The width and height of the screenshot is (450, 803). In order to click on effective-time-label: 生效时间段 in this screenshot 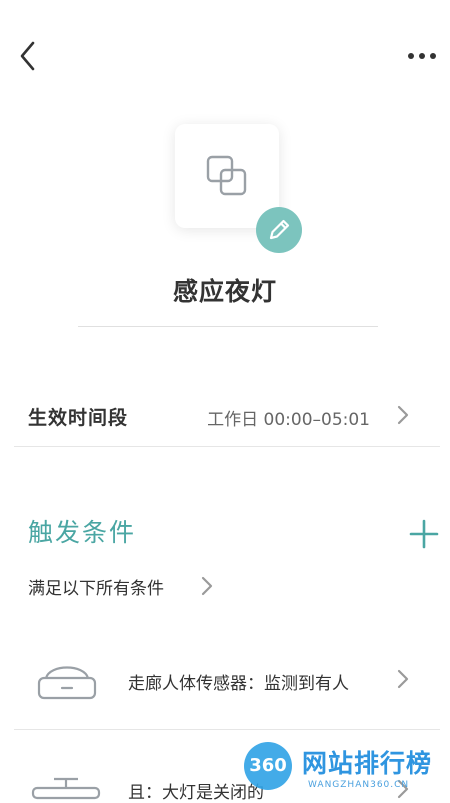, I will do `click(78, 418)`.